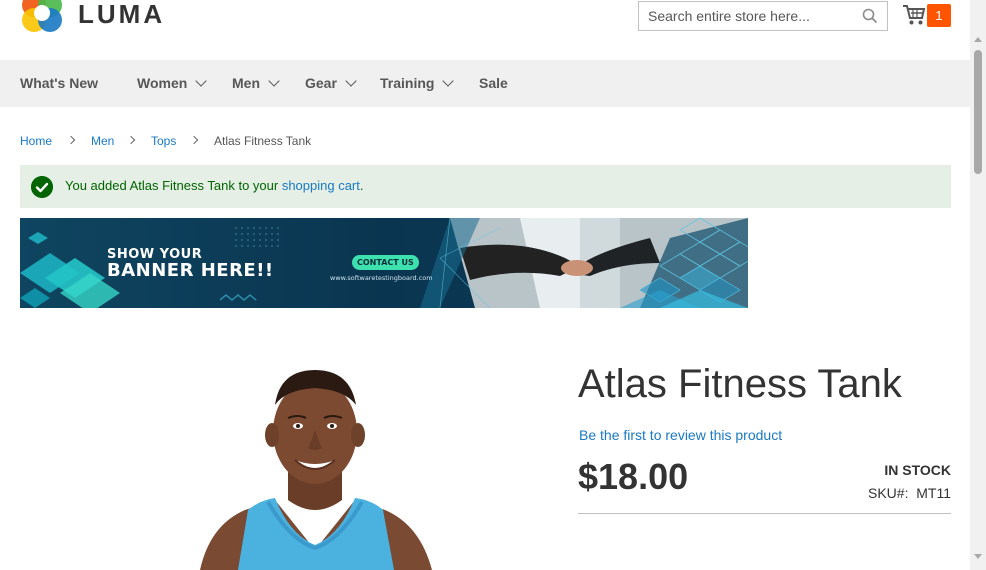  I want to click on cart-icon, so click(914, 15).